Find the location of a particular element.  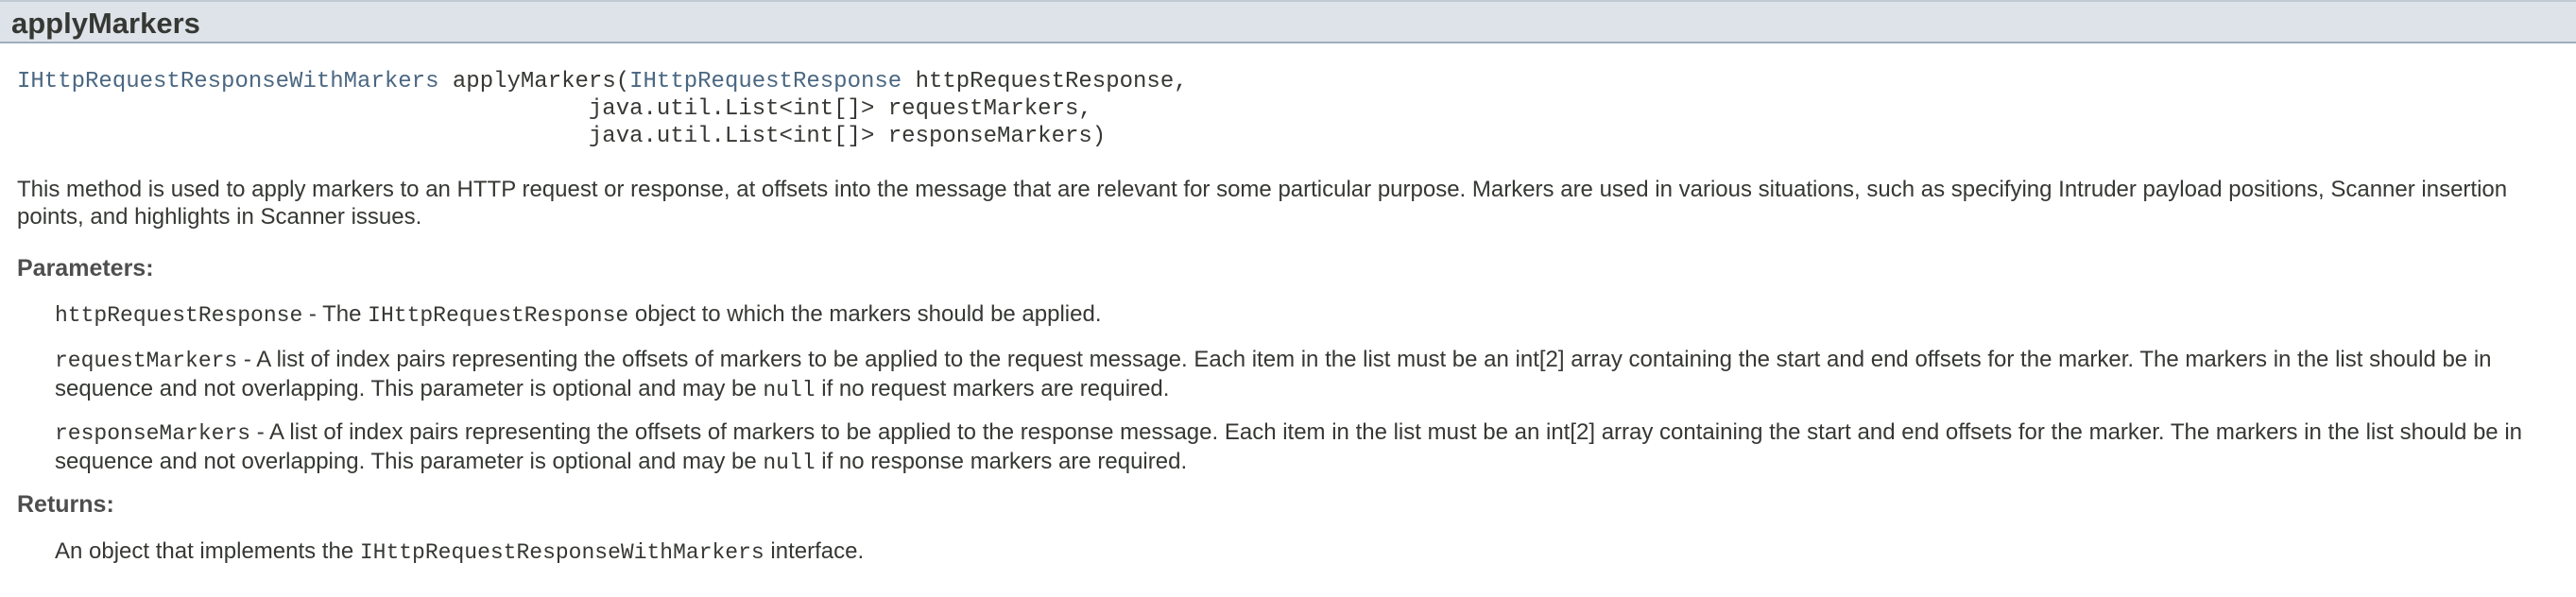

method-header: applyMarkers is located at coordinates (1288, 21).